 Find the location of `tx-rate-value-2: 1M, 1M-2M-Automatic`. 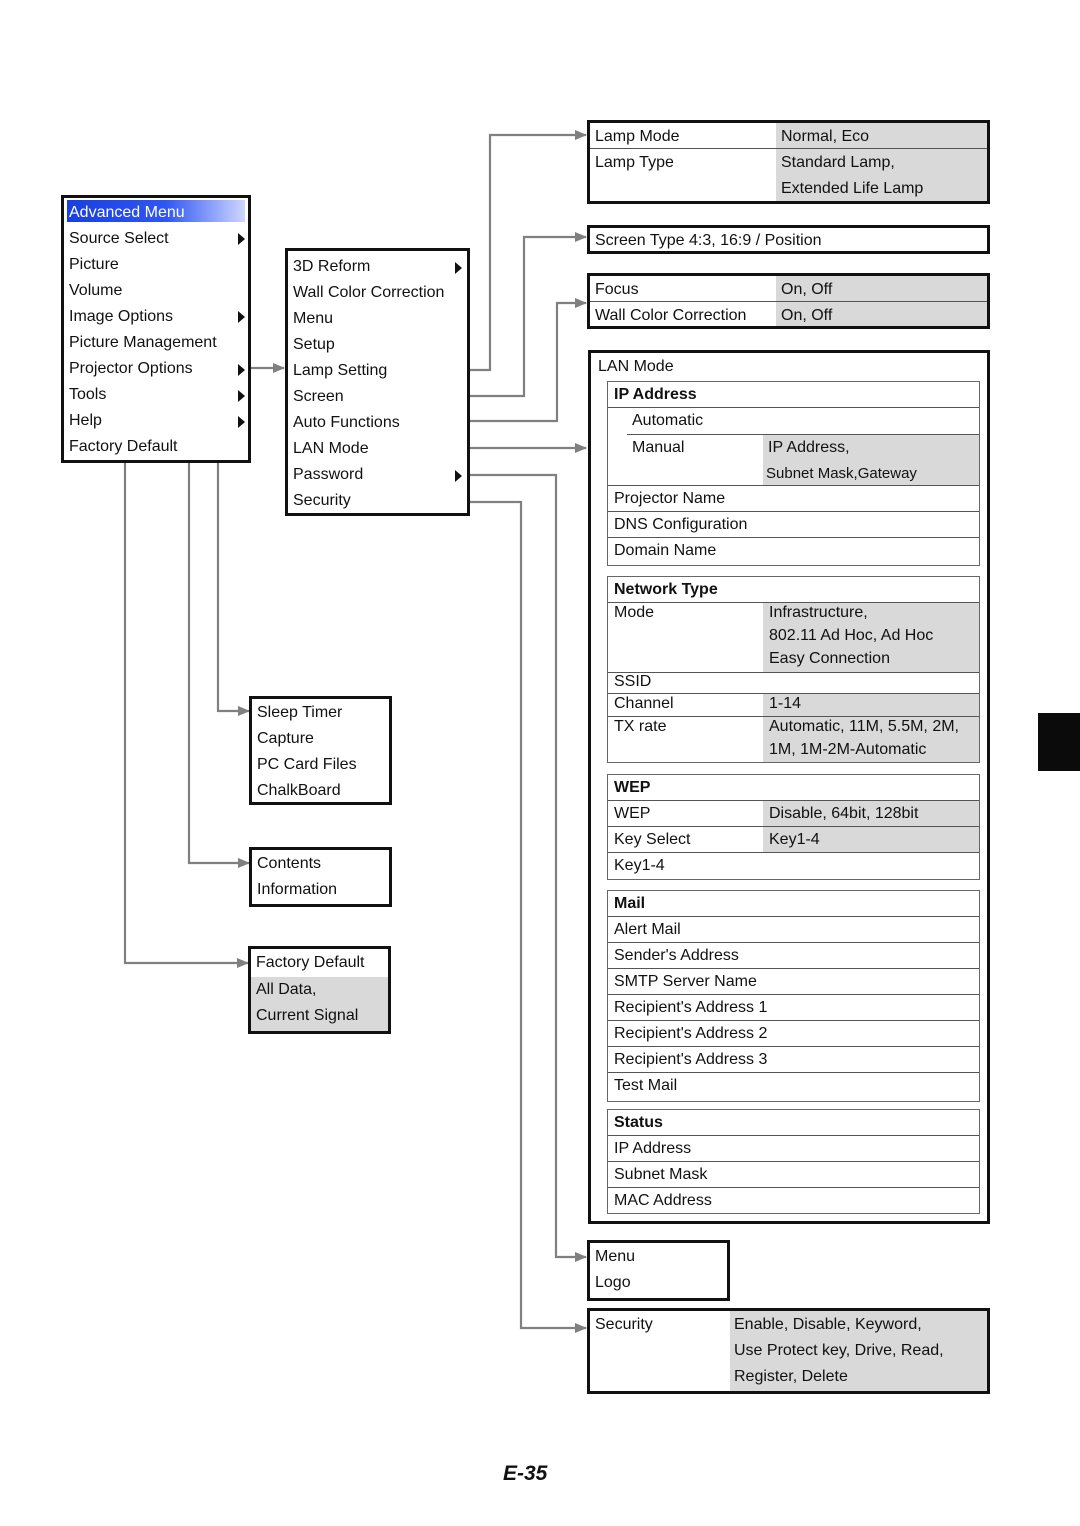

tx-rate-value-2: 1M, 1M-2M-Automatic is located at coordinates (848, 749).